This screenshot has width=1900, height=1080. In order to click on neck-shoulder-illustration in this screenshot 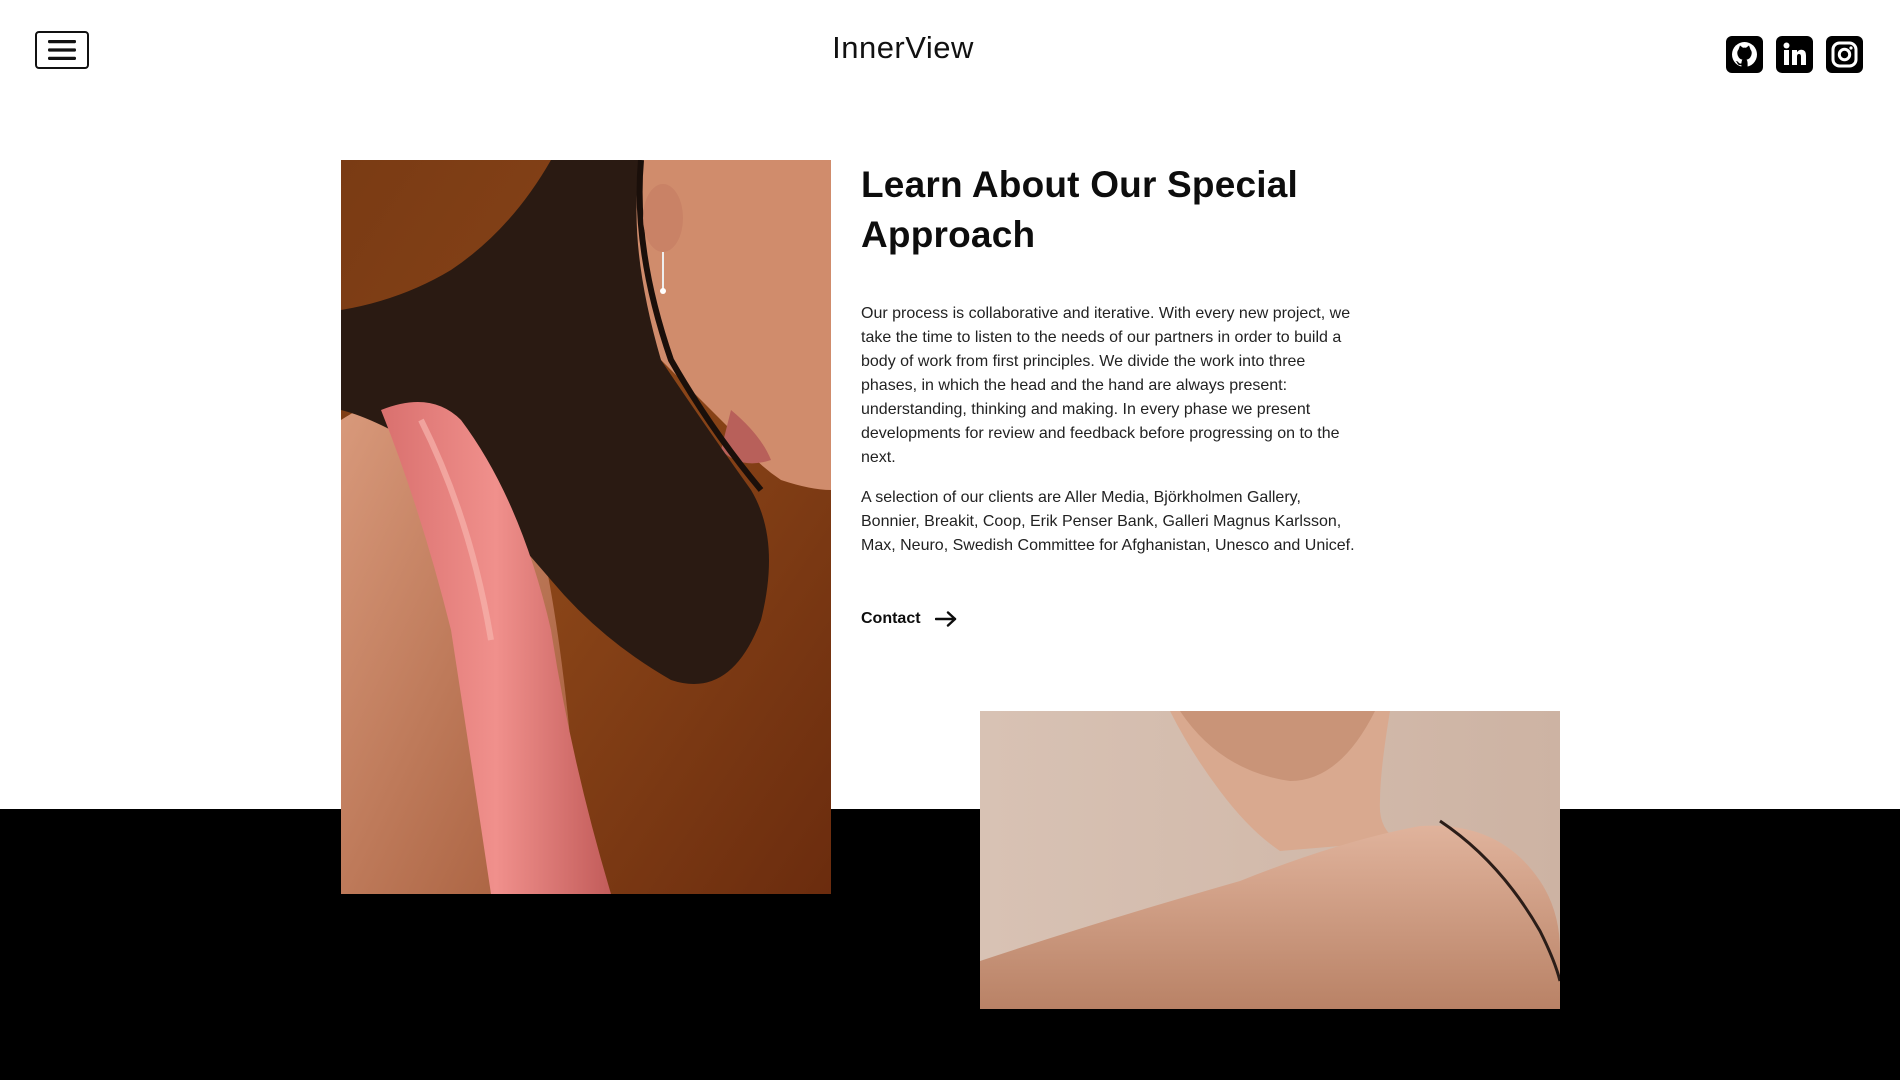, I will do `click(1270, 860)`.